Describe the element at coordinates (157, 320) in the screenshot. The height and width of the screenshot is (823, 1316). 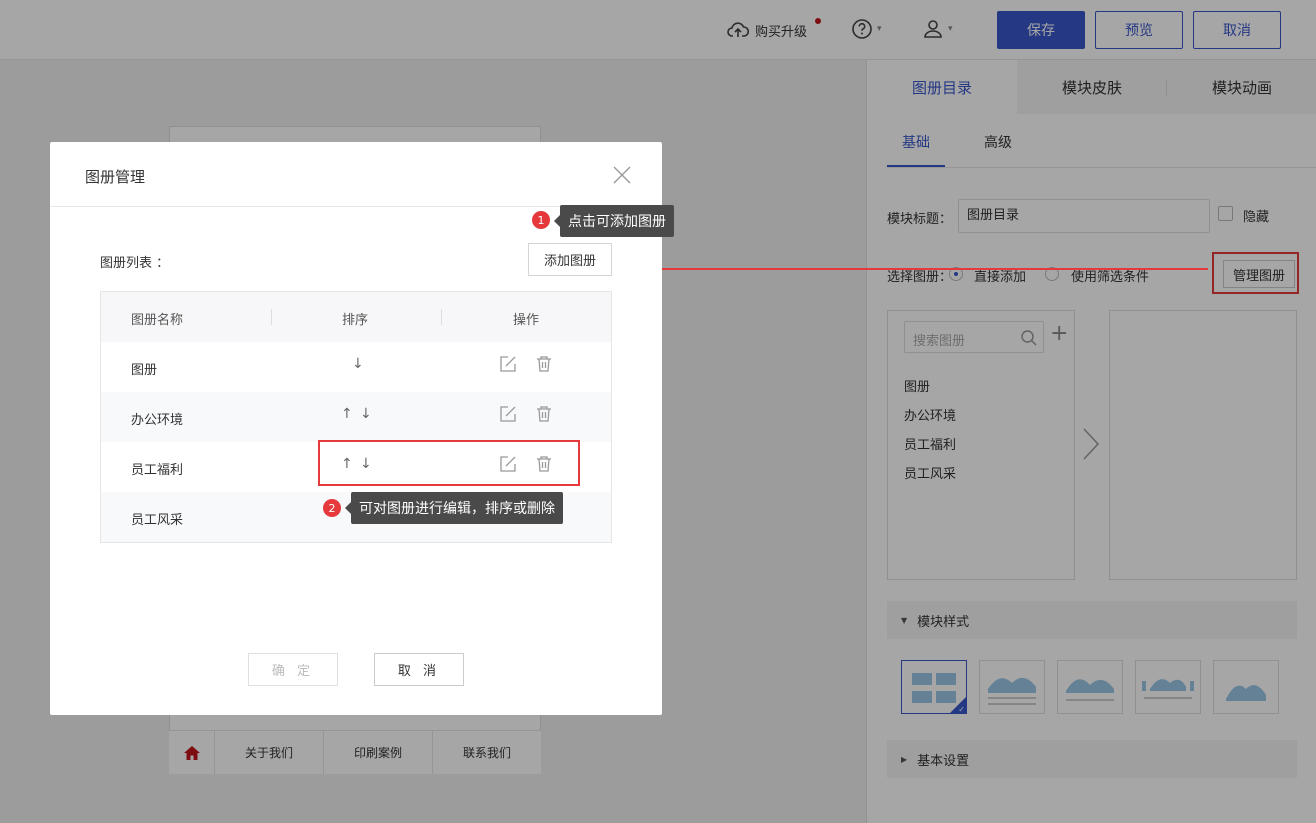
I see `column-header-name: 图册名称` at that location.